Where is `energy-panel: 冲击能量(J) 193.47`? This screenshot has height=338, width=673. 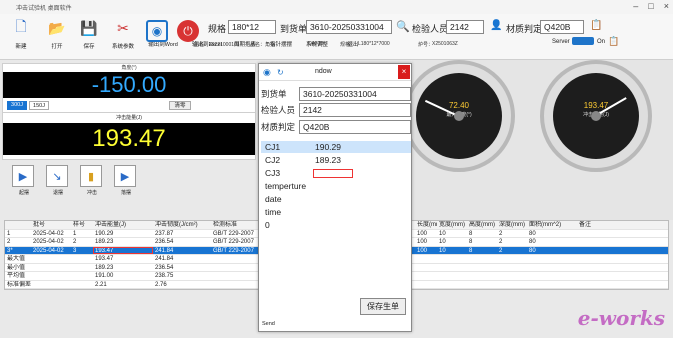
energy-panel: 冲击能量(J) 193.47 is located at coordinates (129, 136).